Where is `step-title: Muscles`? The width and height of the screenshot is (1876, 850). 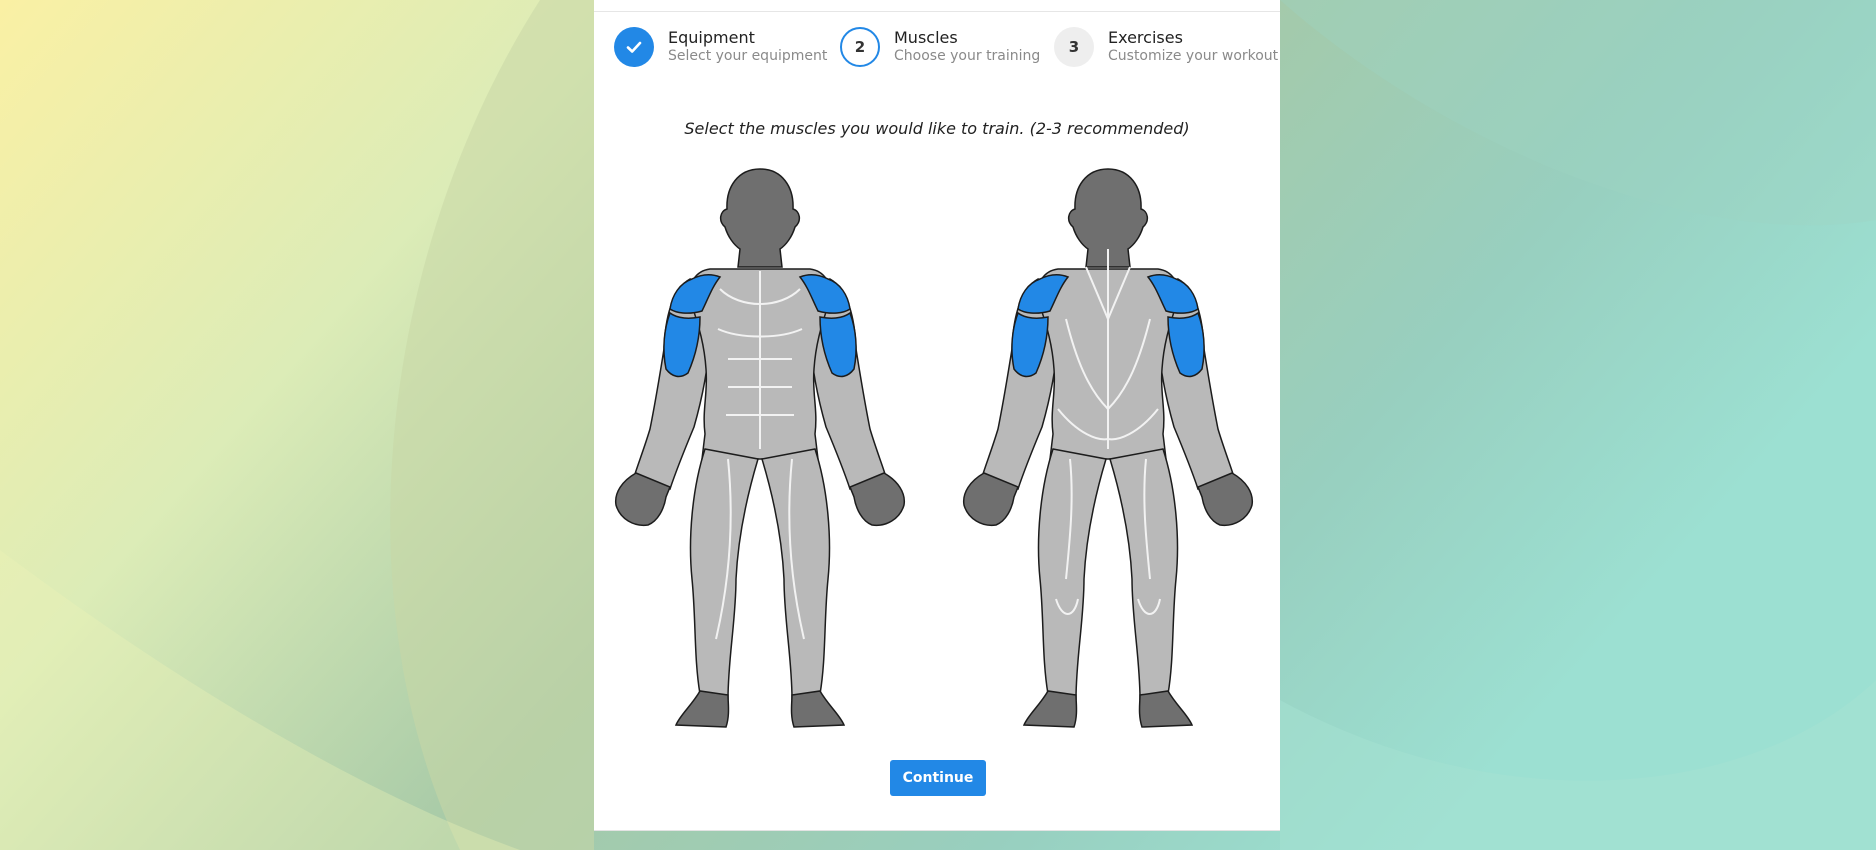 step-title: Muscles is located at coordinates (926, 37).